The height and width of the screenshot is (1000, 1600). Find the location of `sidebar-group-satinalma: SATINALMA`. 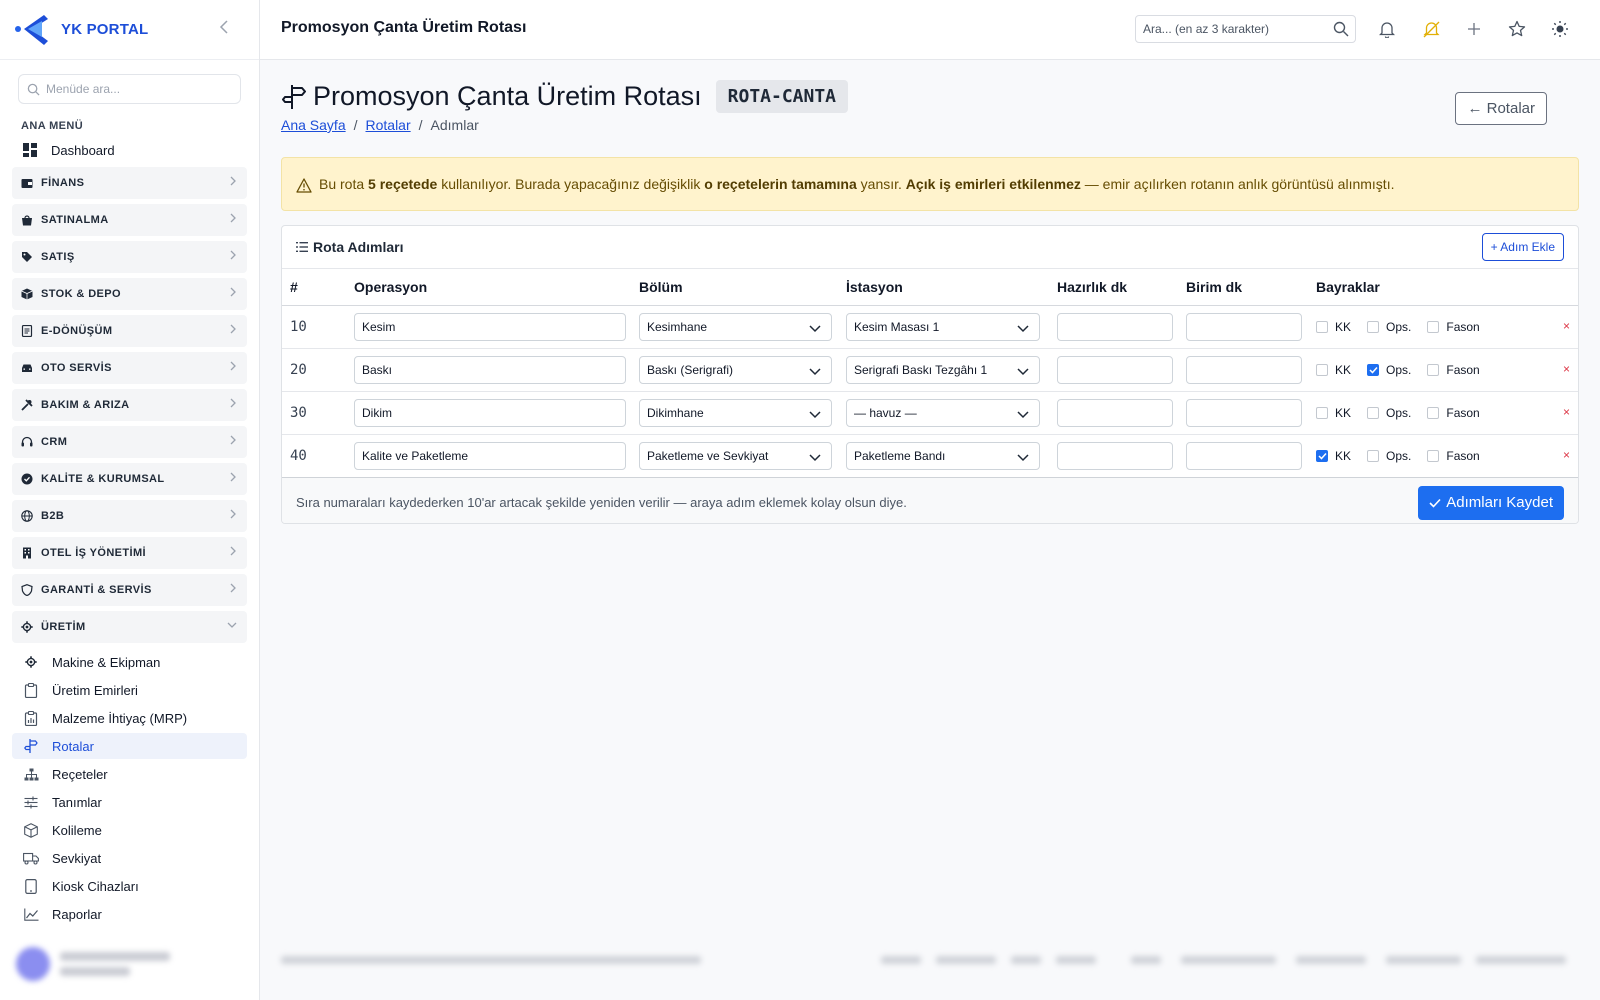

sidebar-group-satinalma: SATINALMA is located at coordinates (129, 220).